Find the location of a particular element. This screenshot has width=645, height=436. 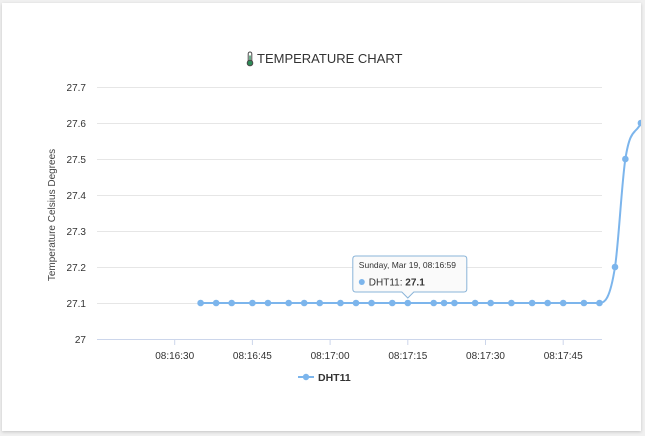

y-tick-label: 27.3 is located at coordinates (77, 232).